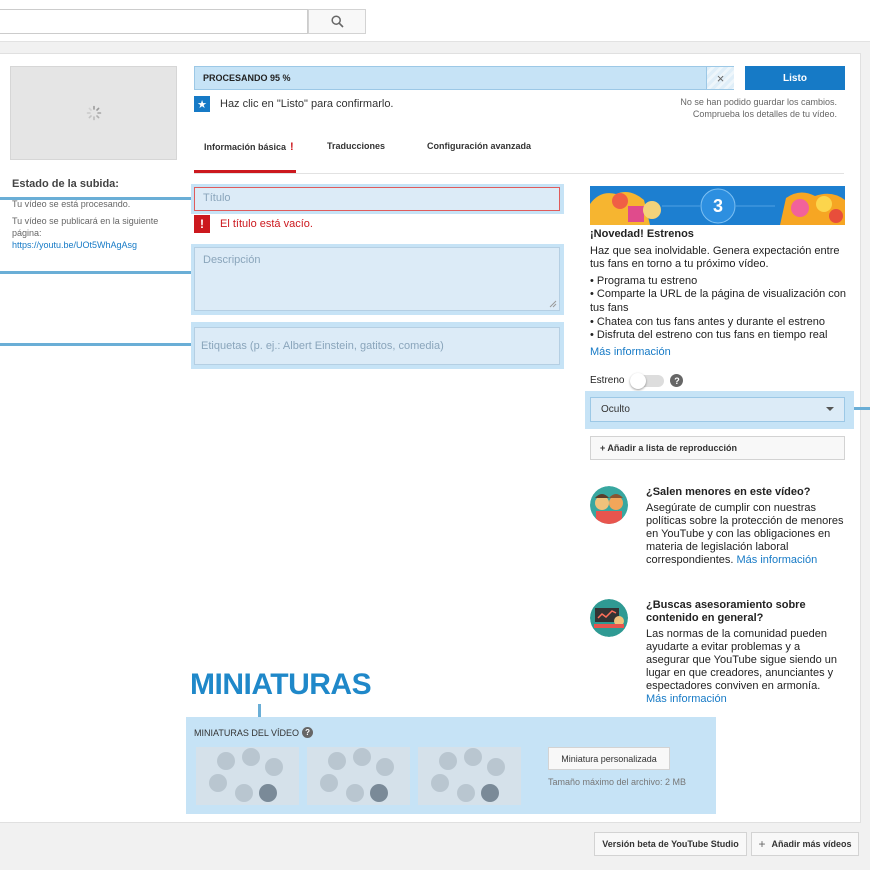 This screenshot has height=870, width=870. I want to click on loading-spinner-icon, so click(93, 113).